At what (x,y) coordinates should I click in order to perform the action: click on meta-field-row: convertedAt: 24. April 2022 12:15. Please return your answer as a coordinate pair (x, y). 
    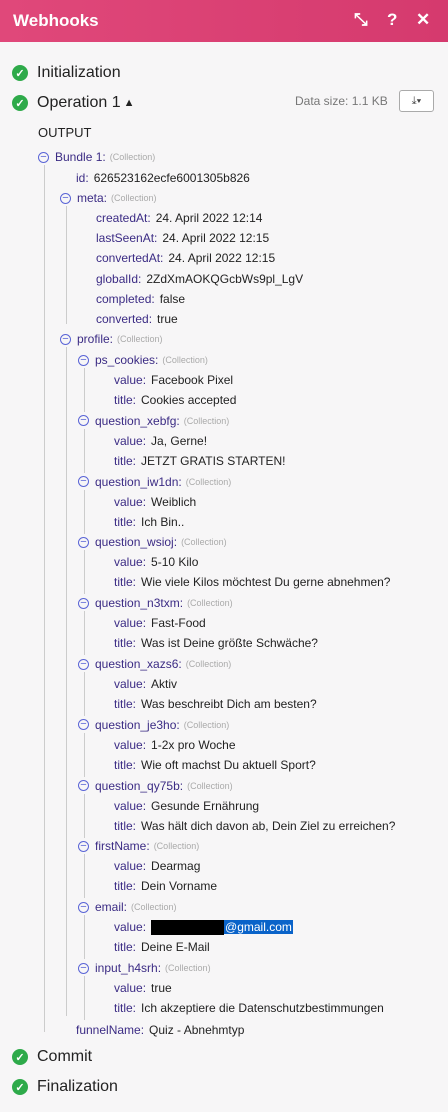
    Looking at the image, I should click on (185, 258).